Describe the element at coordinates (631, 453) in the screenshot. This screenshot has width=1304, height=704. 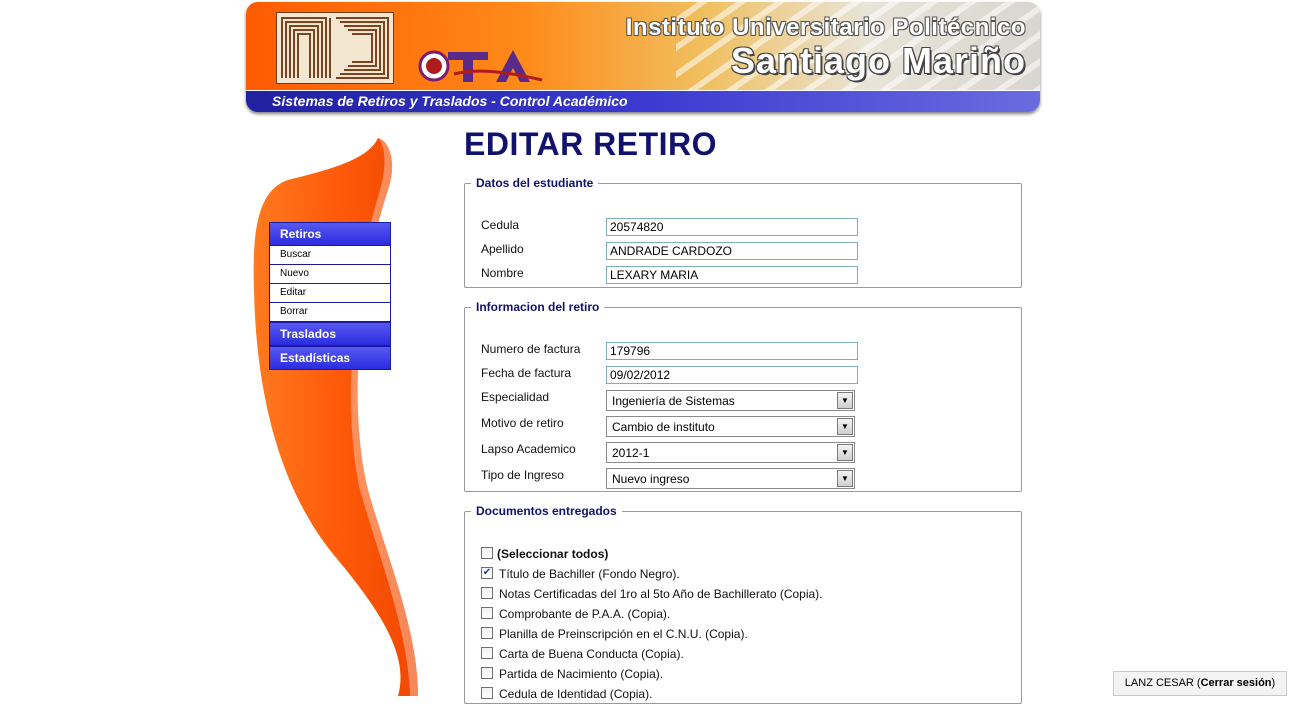
I see `lapso-value: 2012-1` at that location.